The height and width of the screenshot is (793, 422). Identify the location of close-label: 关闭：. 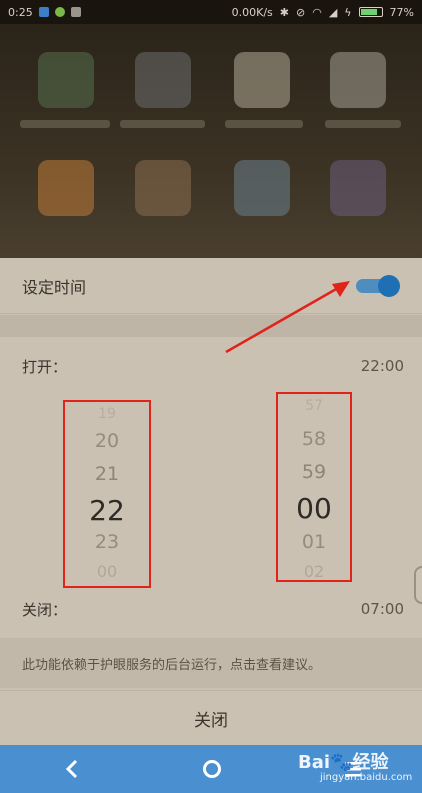
(45, 609).